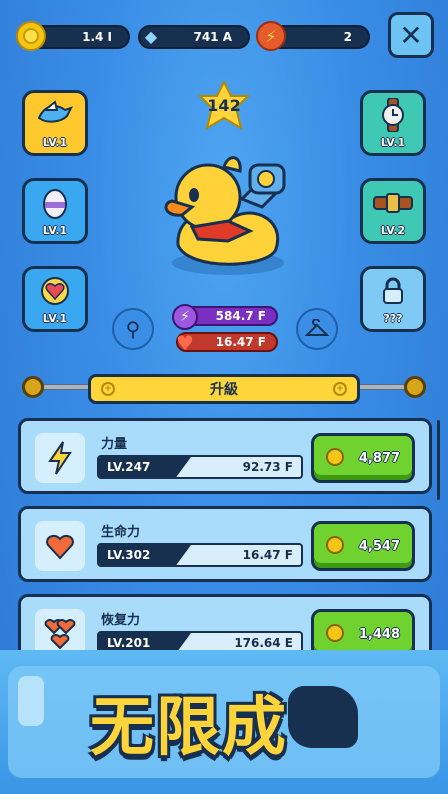  I want to click on diamond-icon: ◆, so click(151, 36).